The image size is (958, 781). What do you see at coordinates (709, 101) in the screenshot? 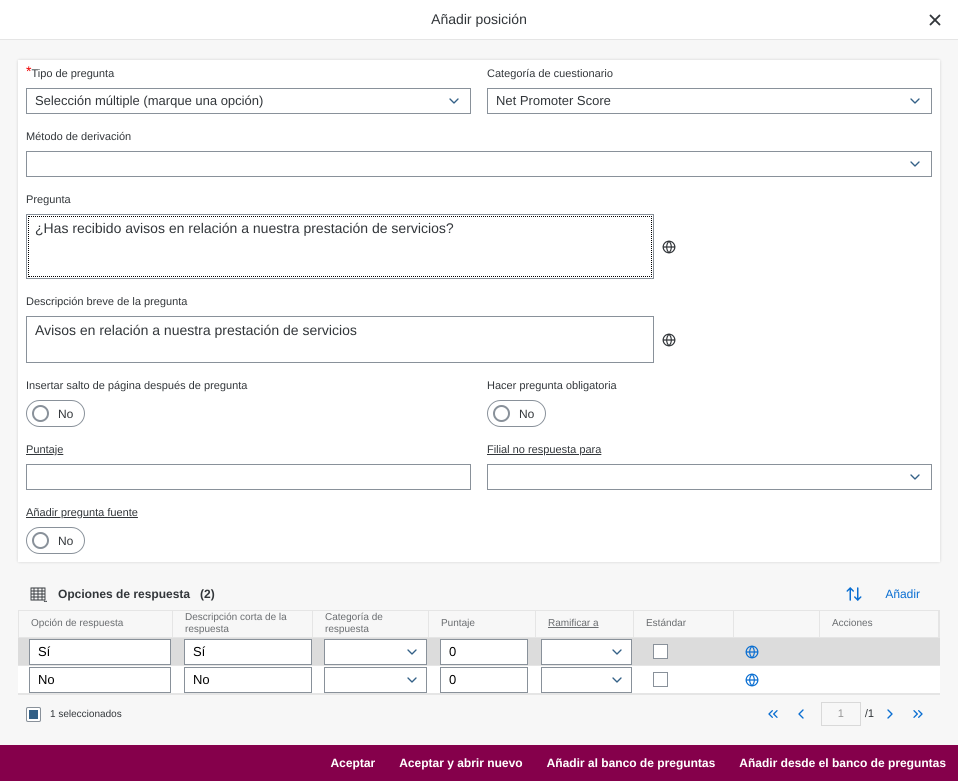
I see `dropdown-field: Net Promoter Score` at bounding box center [709, 101].